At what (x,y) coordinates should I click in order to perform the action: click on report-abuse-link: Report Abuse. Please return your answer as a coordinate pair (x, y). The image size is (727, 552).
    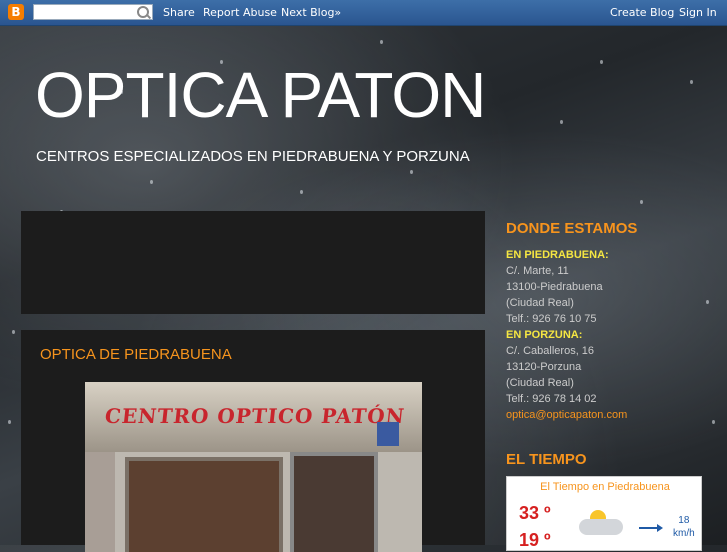
    Looking at the image, I should click on (240, 12).